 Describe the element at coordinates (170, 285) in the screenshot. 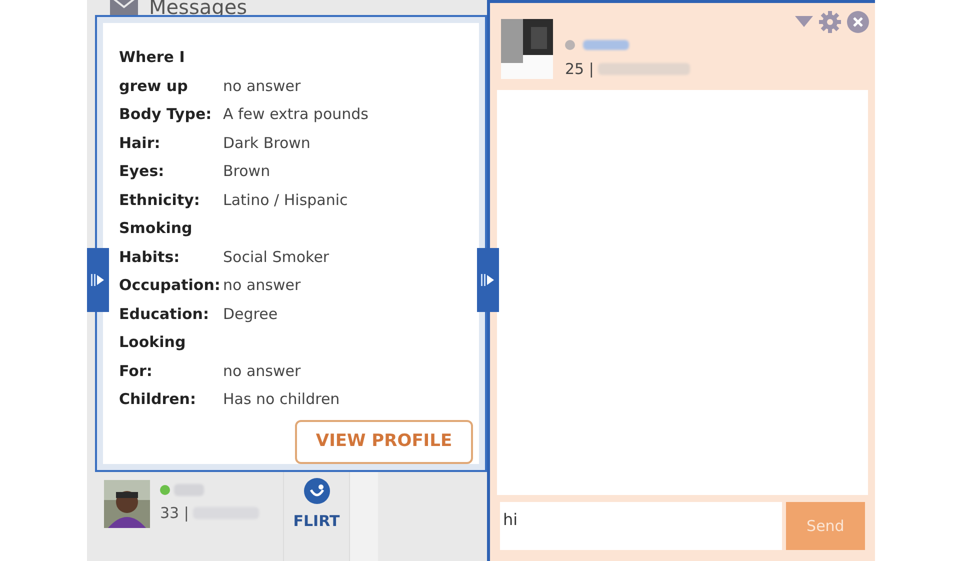

I see `field-label: Occupation:` at that location.